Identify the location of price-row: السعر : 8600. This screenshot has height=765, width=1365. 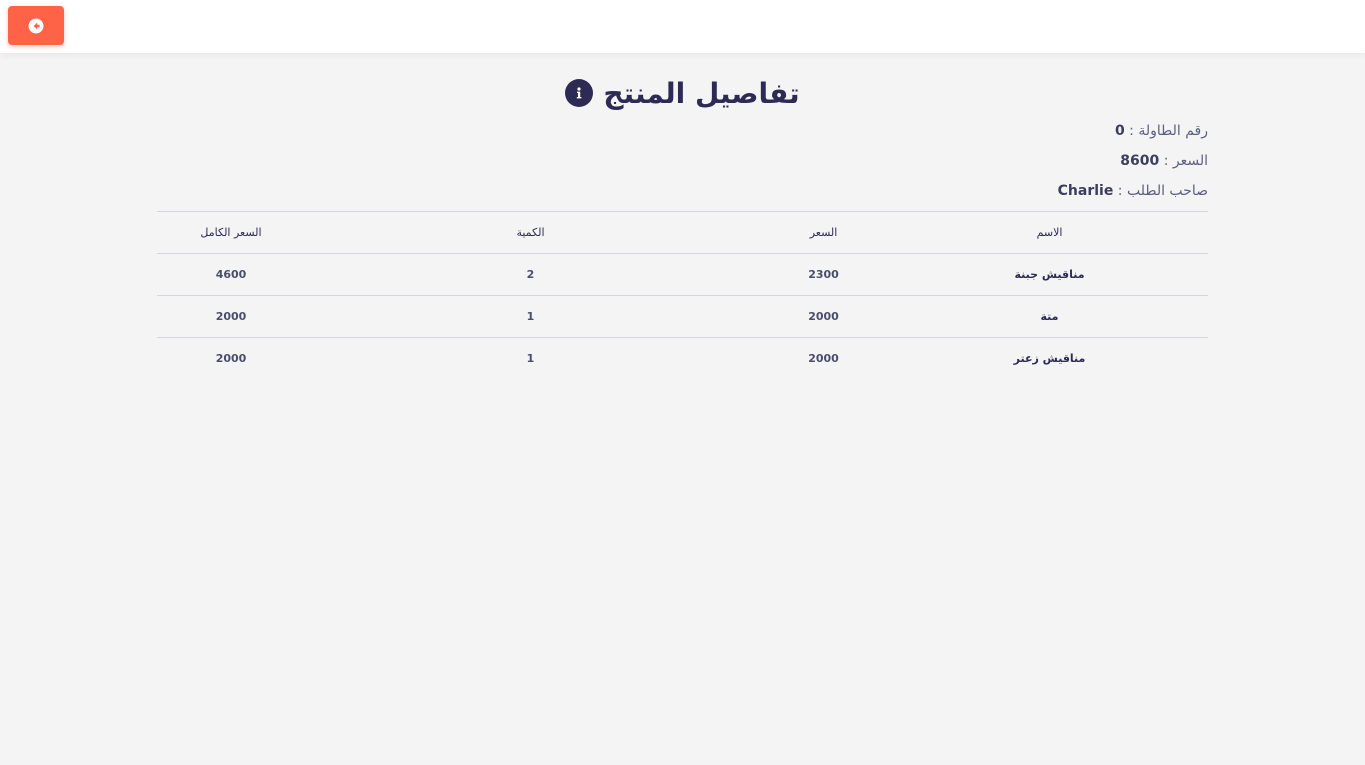
(682, 161).